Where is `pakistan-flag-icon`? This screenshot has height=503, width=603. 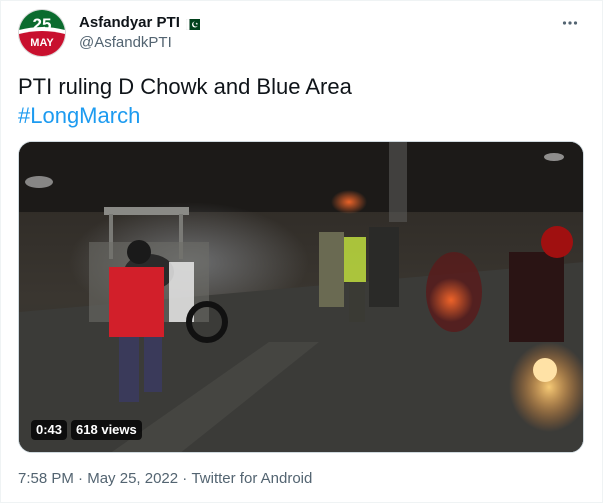 pakistan-flag-icon is located at coordinates (192, 23).